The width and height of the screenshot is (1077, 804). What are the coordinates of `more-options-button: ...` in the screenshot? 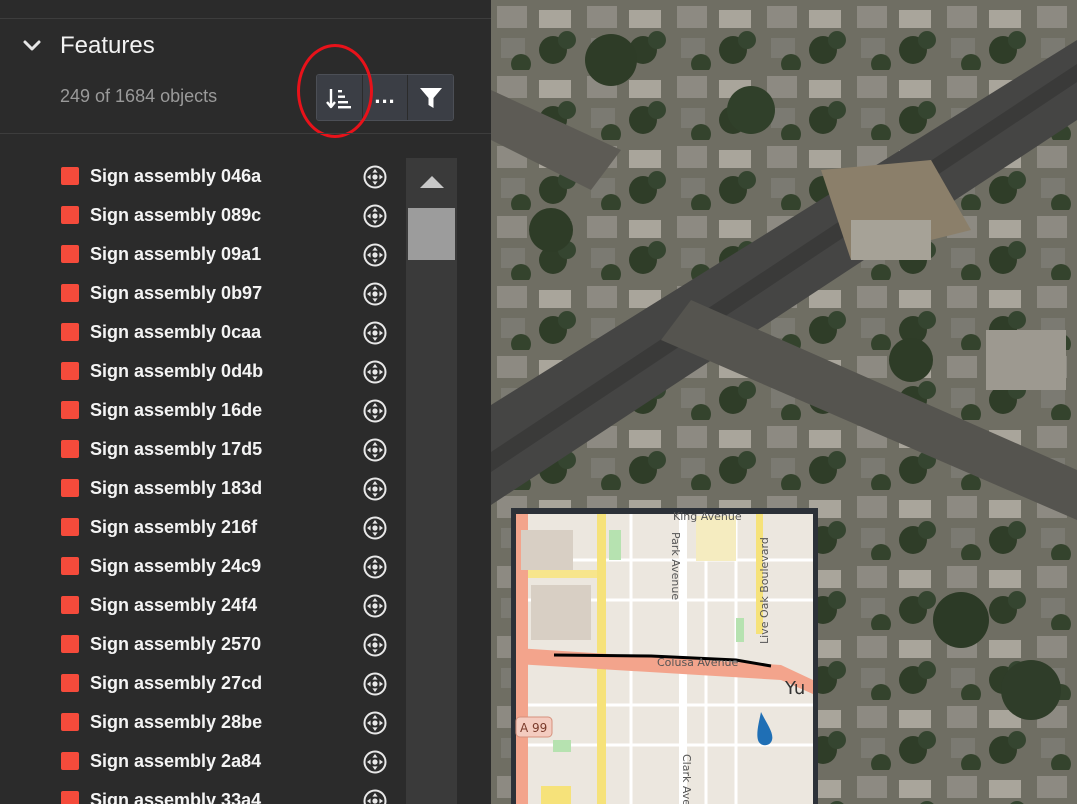 It's located at (384, 97).